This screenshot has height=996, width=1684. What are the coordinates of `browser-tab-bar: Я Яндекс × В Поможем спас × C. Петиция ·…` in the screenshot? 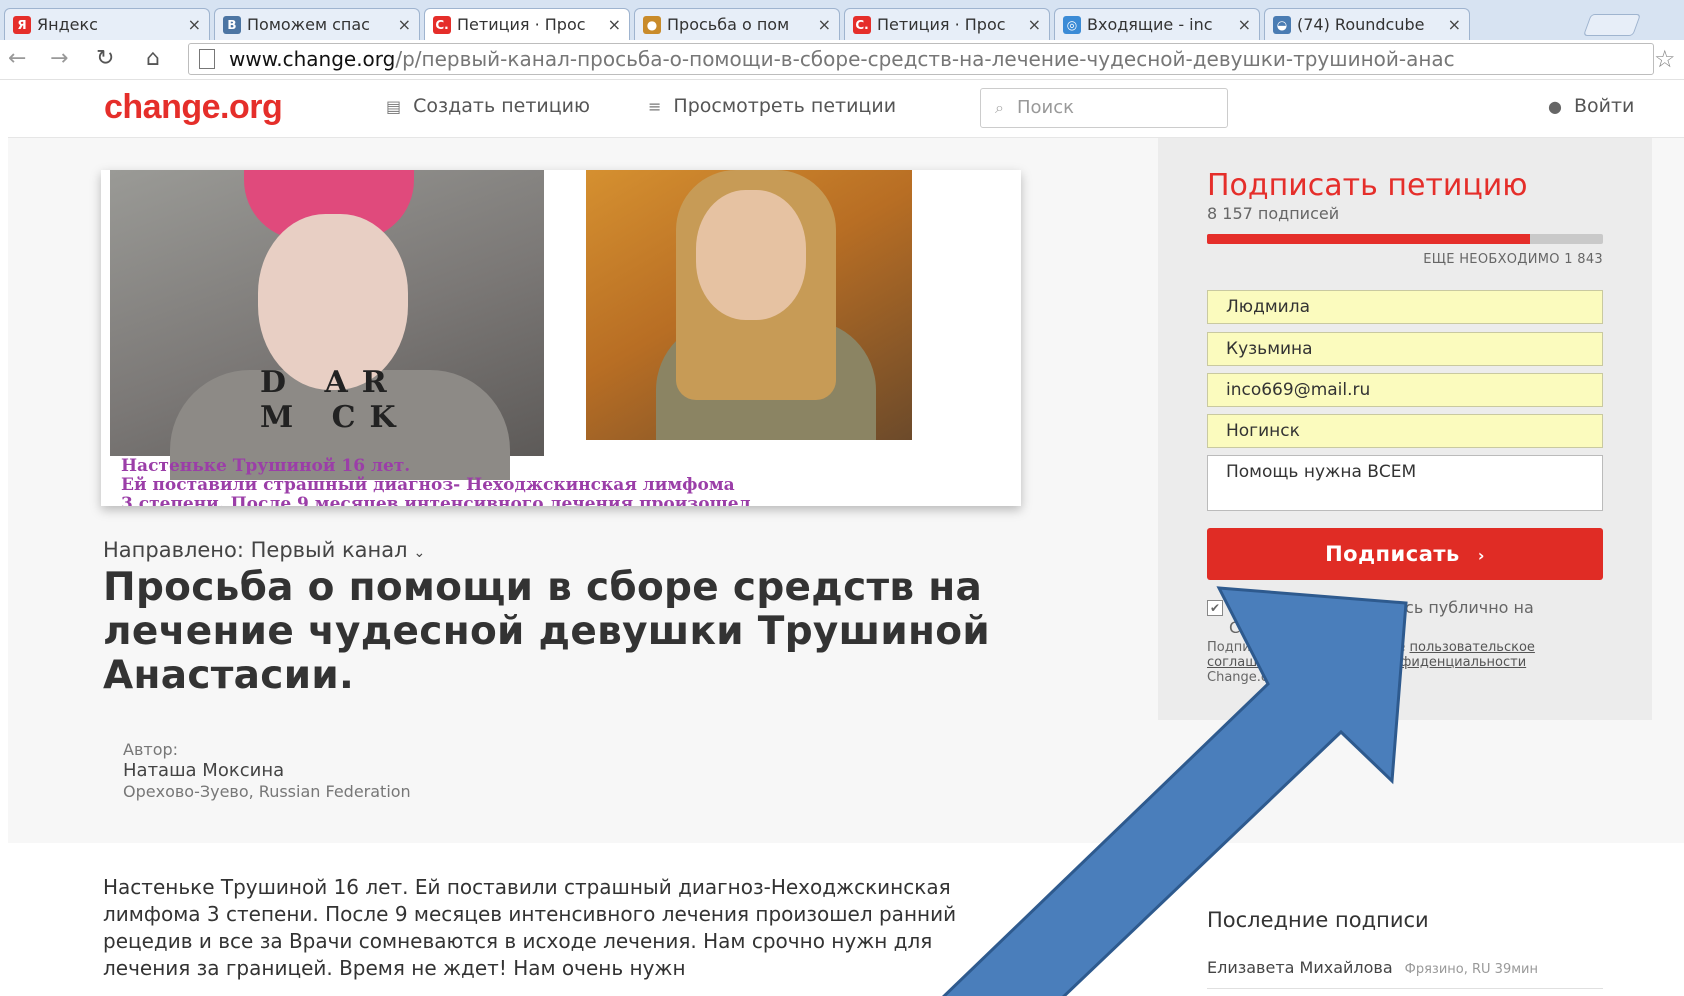 It's located at (842, 20).